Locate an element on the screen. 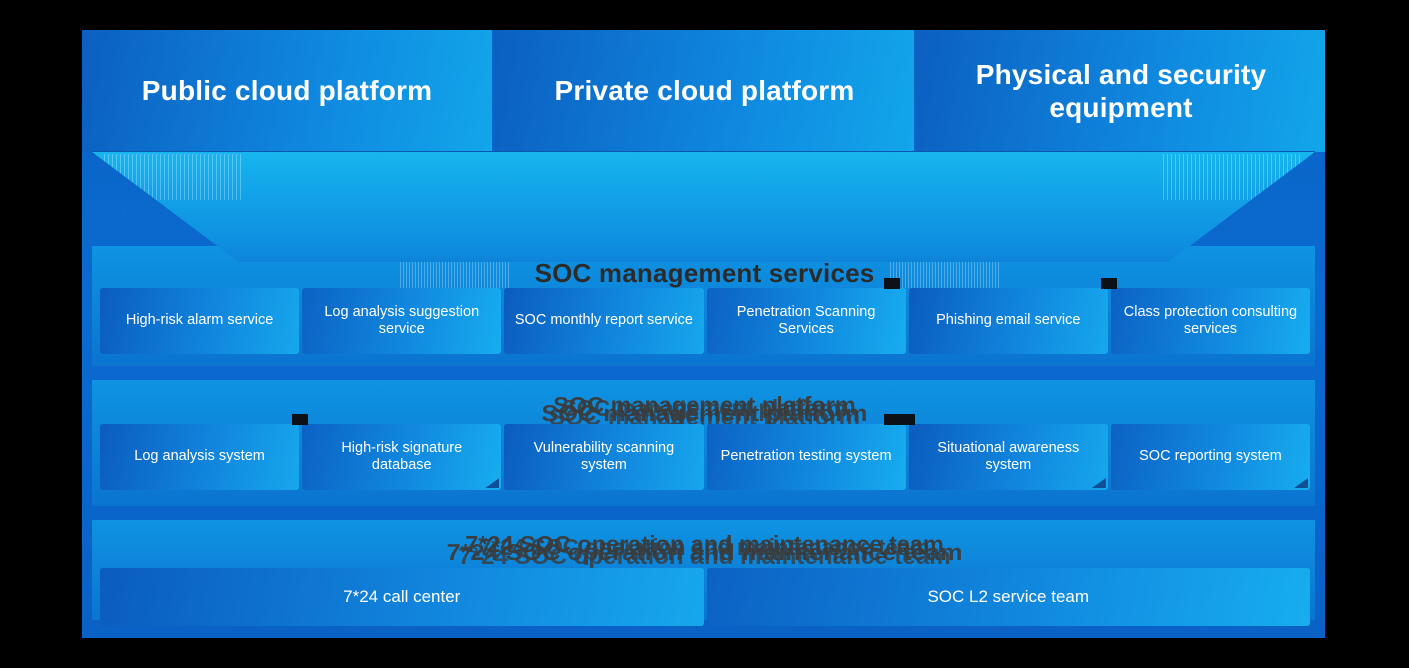  service-card-label: Penetration Scanning Services is located at coordinates (806, 320).